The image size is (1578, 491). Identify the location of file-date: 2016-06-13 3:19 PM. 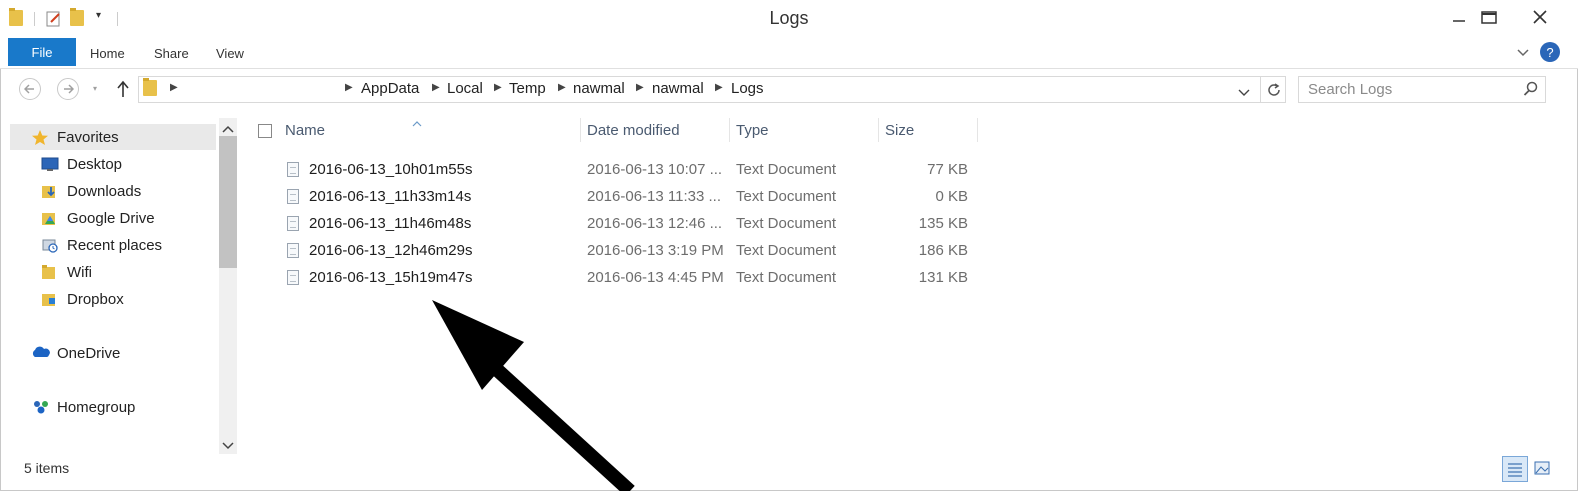
(655, 250).